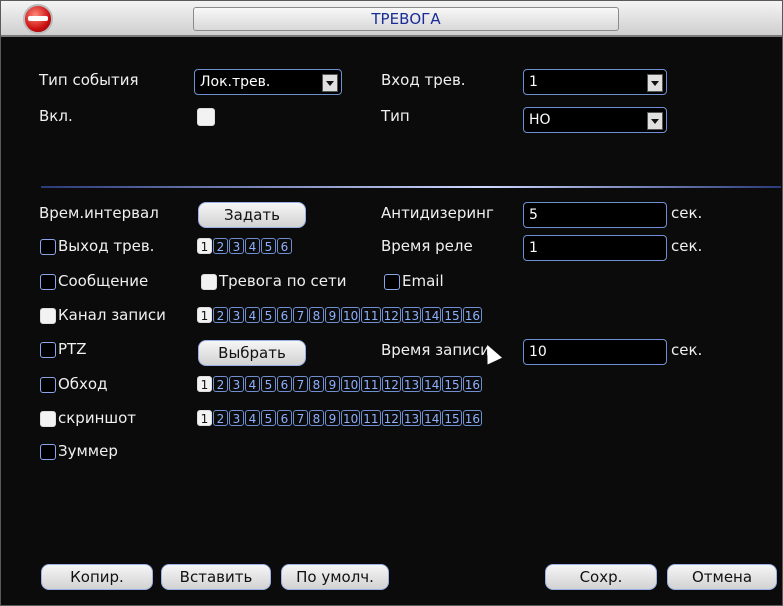 Image resolution: width=783 pixels, height=606 pixels. I want to click on tour-channel-15: 15, so click(452, 384).